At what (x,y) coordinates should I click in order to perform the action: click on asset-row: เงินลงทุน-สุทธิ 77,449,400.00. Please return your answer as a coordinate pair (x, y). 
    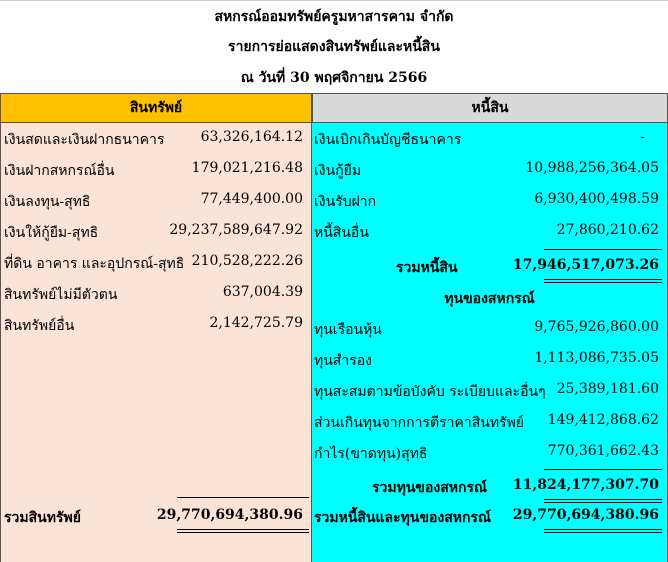
    Looking at the image, I should click on (156, 201).